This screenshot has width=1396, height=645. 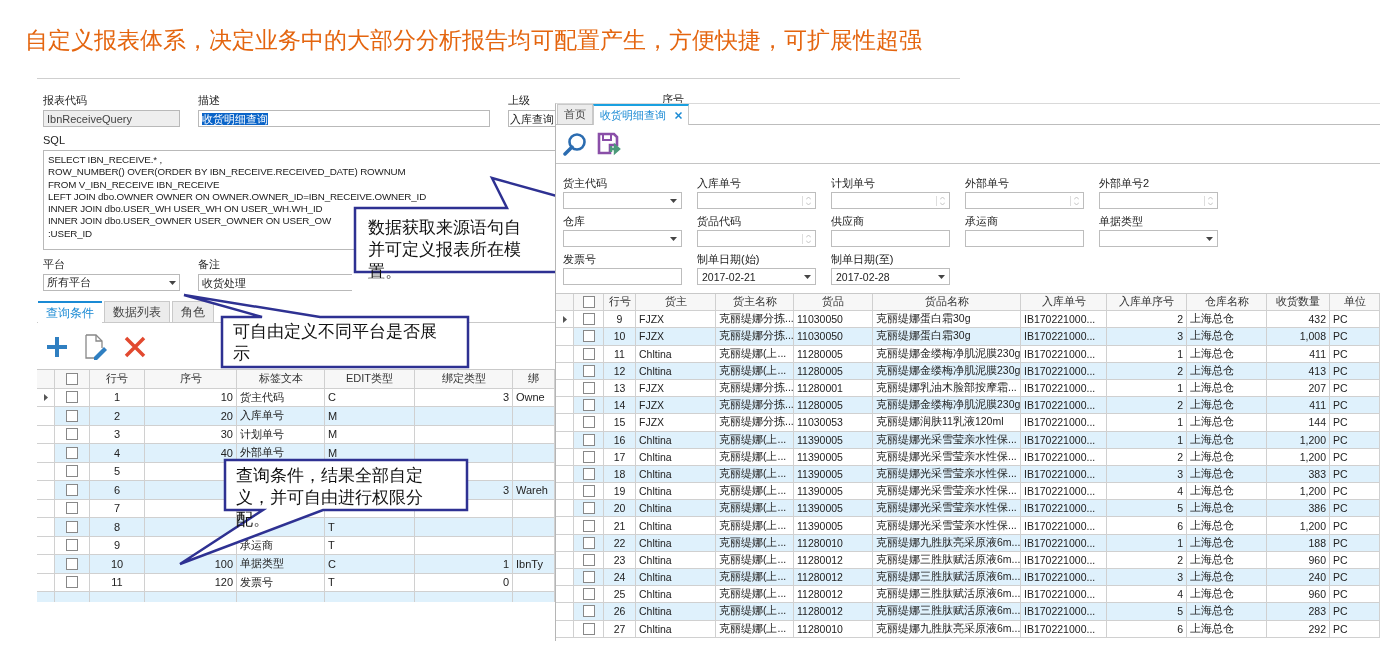 I want to click on column-header: 收货数量, so click(x=1298, y=302).